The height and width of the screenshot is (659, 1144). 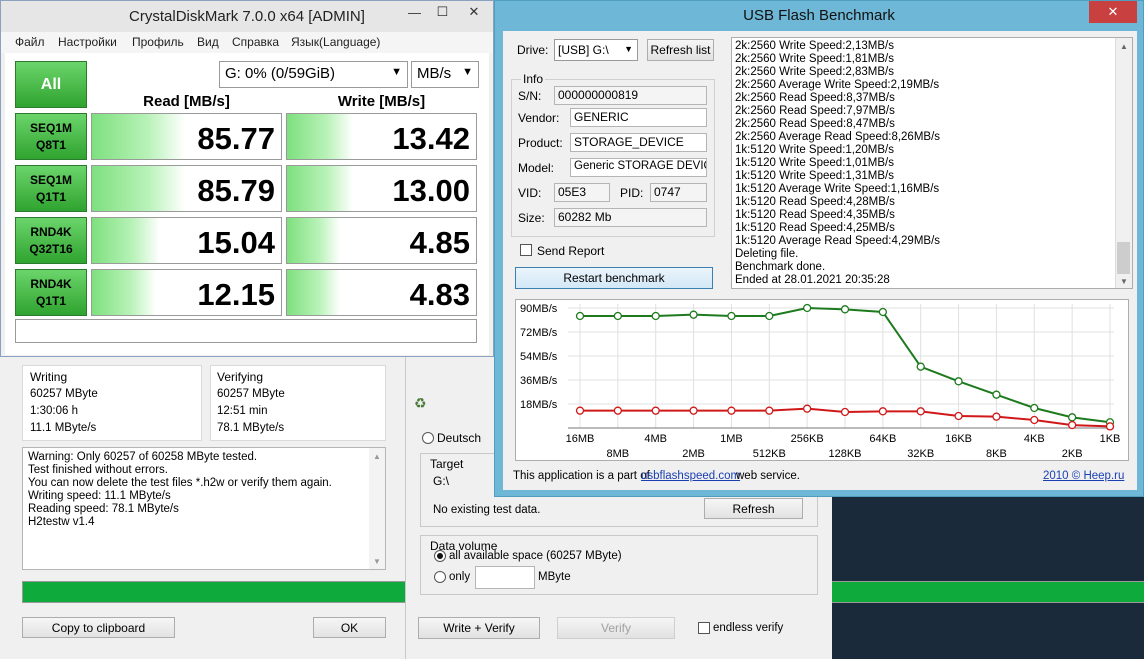 What do you see at coordinates (87, 42) in the screenshot?
I see `menu-settings: Настройки` at bounding box center [87, 42].